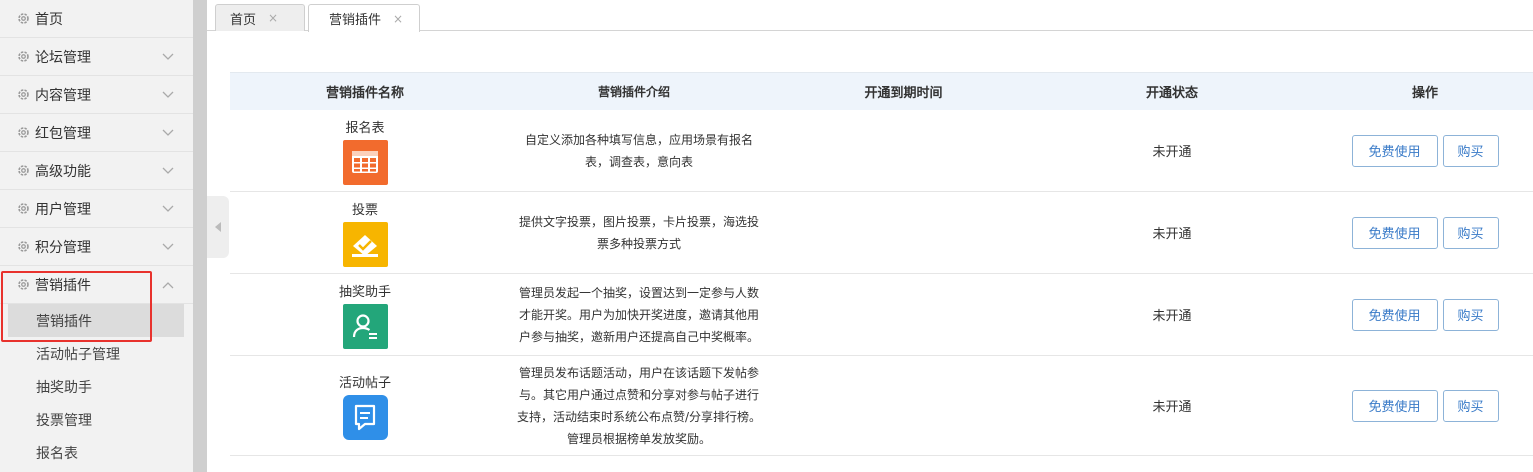  Describe the element at coordinates (96, 95) in the screenshot. I see `sidebar-item-content: 内容管理` at that location.